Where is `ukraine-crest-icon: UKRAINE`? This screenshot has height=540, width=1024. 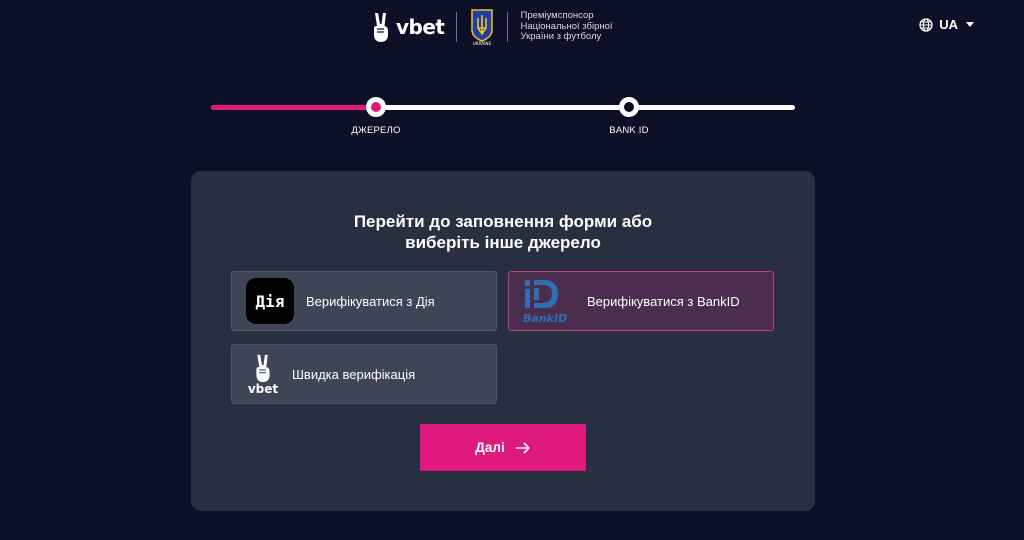 ukraine-crest-icon: UKRAINE is located at coordinates (482, 27).